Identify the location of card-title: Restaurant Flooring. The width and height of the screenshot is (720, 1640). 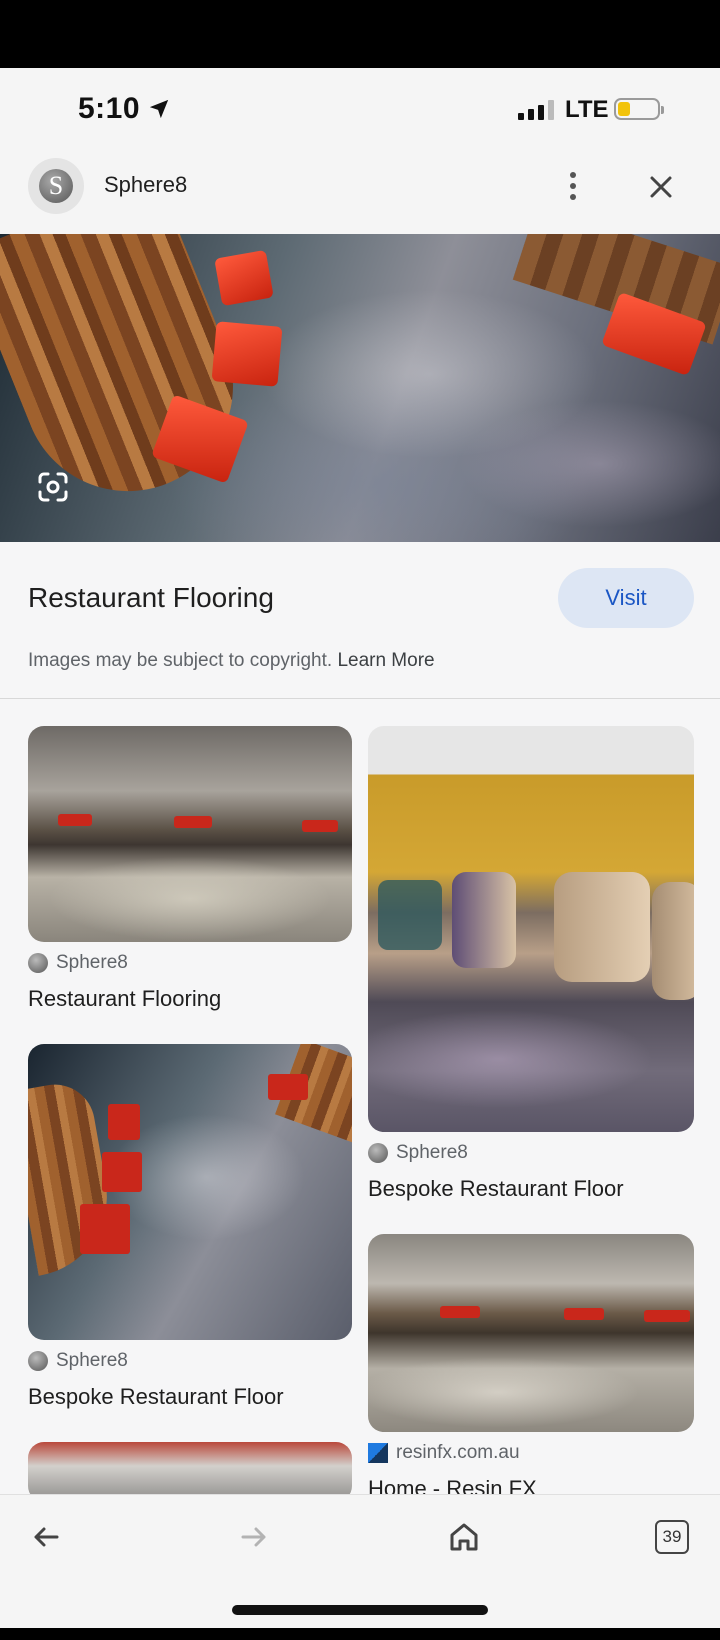
(124, 999).